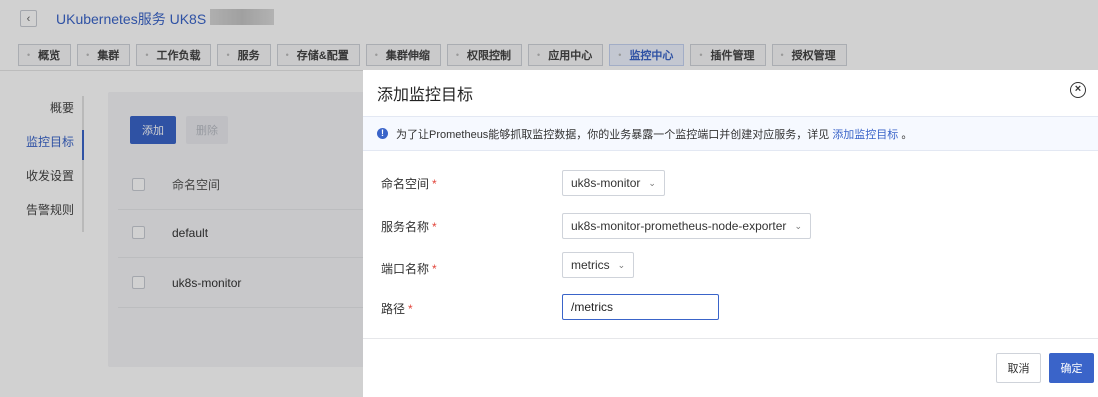 This screenshot has width=1098, height=397. I want to click on dialog-title: 添加监控目标, so click(425, 95).